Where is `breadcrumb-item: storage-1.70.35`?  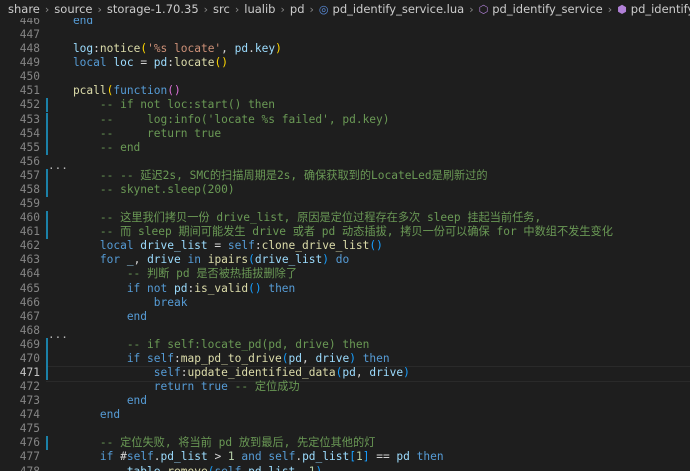 breadcrumb-item: storage-1.70.35 is located at coordinates (153, 9).